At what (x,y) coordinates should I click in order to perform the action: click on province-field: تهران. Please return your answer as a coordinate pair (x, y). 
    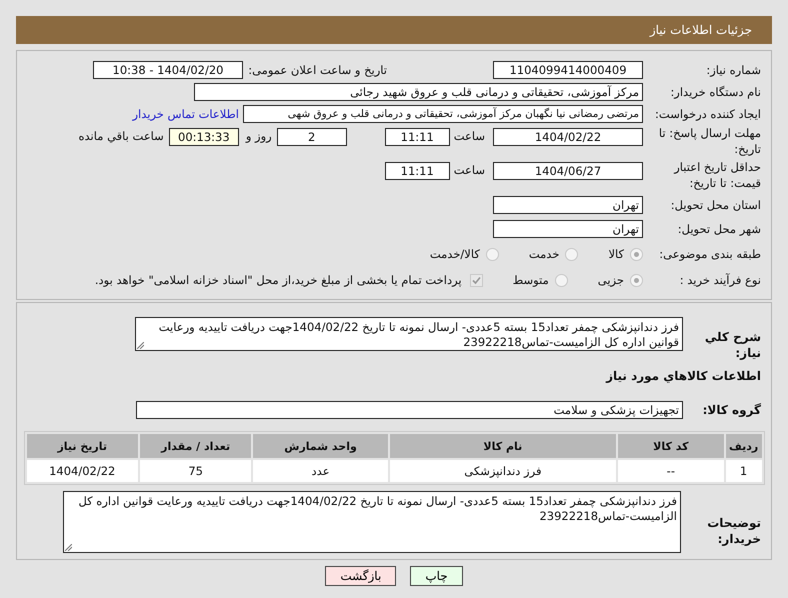
    Looking at the image, I should click on (568, 205).